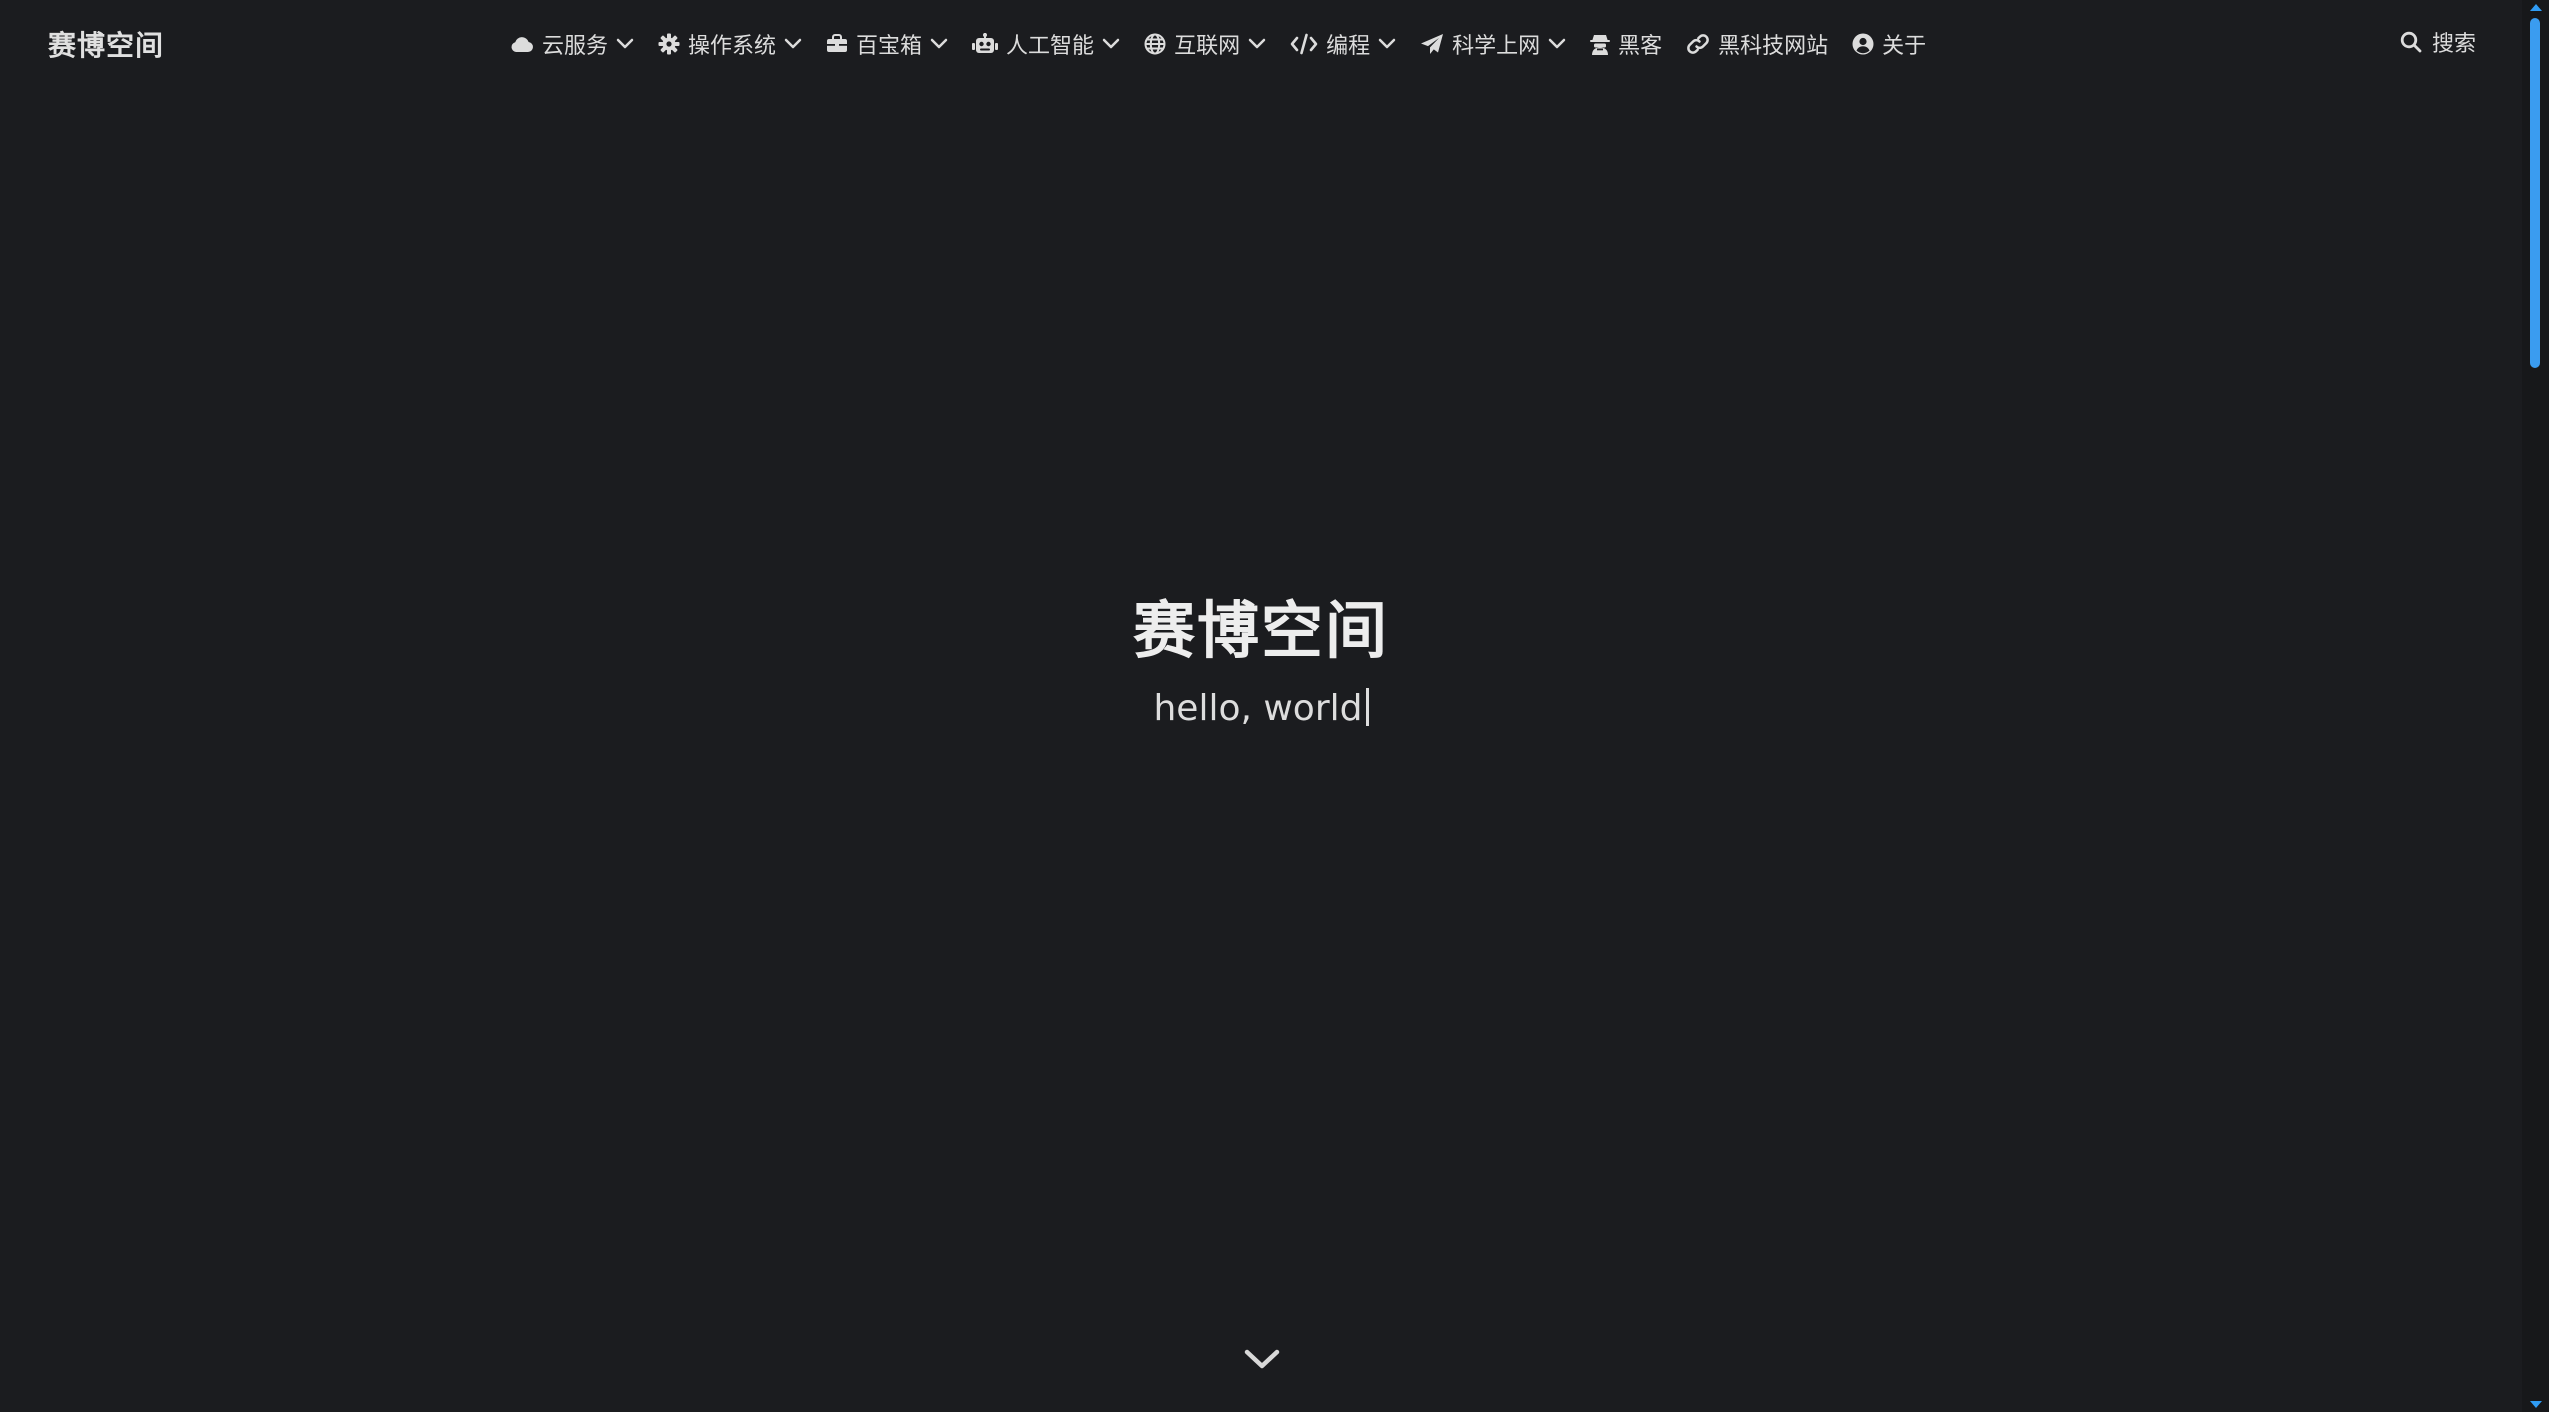  Describe the element at coordinates (1863, 44) in the screenshot. I see `user-circle-icon` at that location.